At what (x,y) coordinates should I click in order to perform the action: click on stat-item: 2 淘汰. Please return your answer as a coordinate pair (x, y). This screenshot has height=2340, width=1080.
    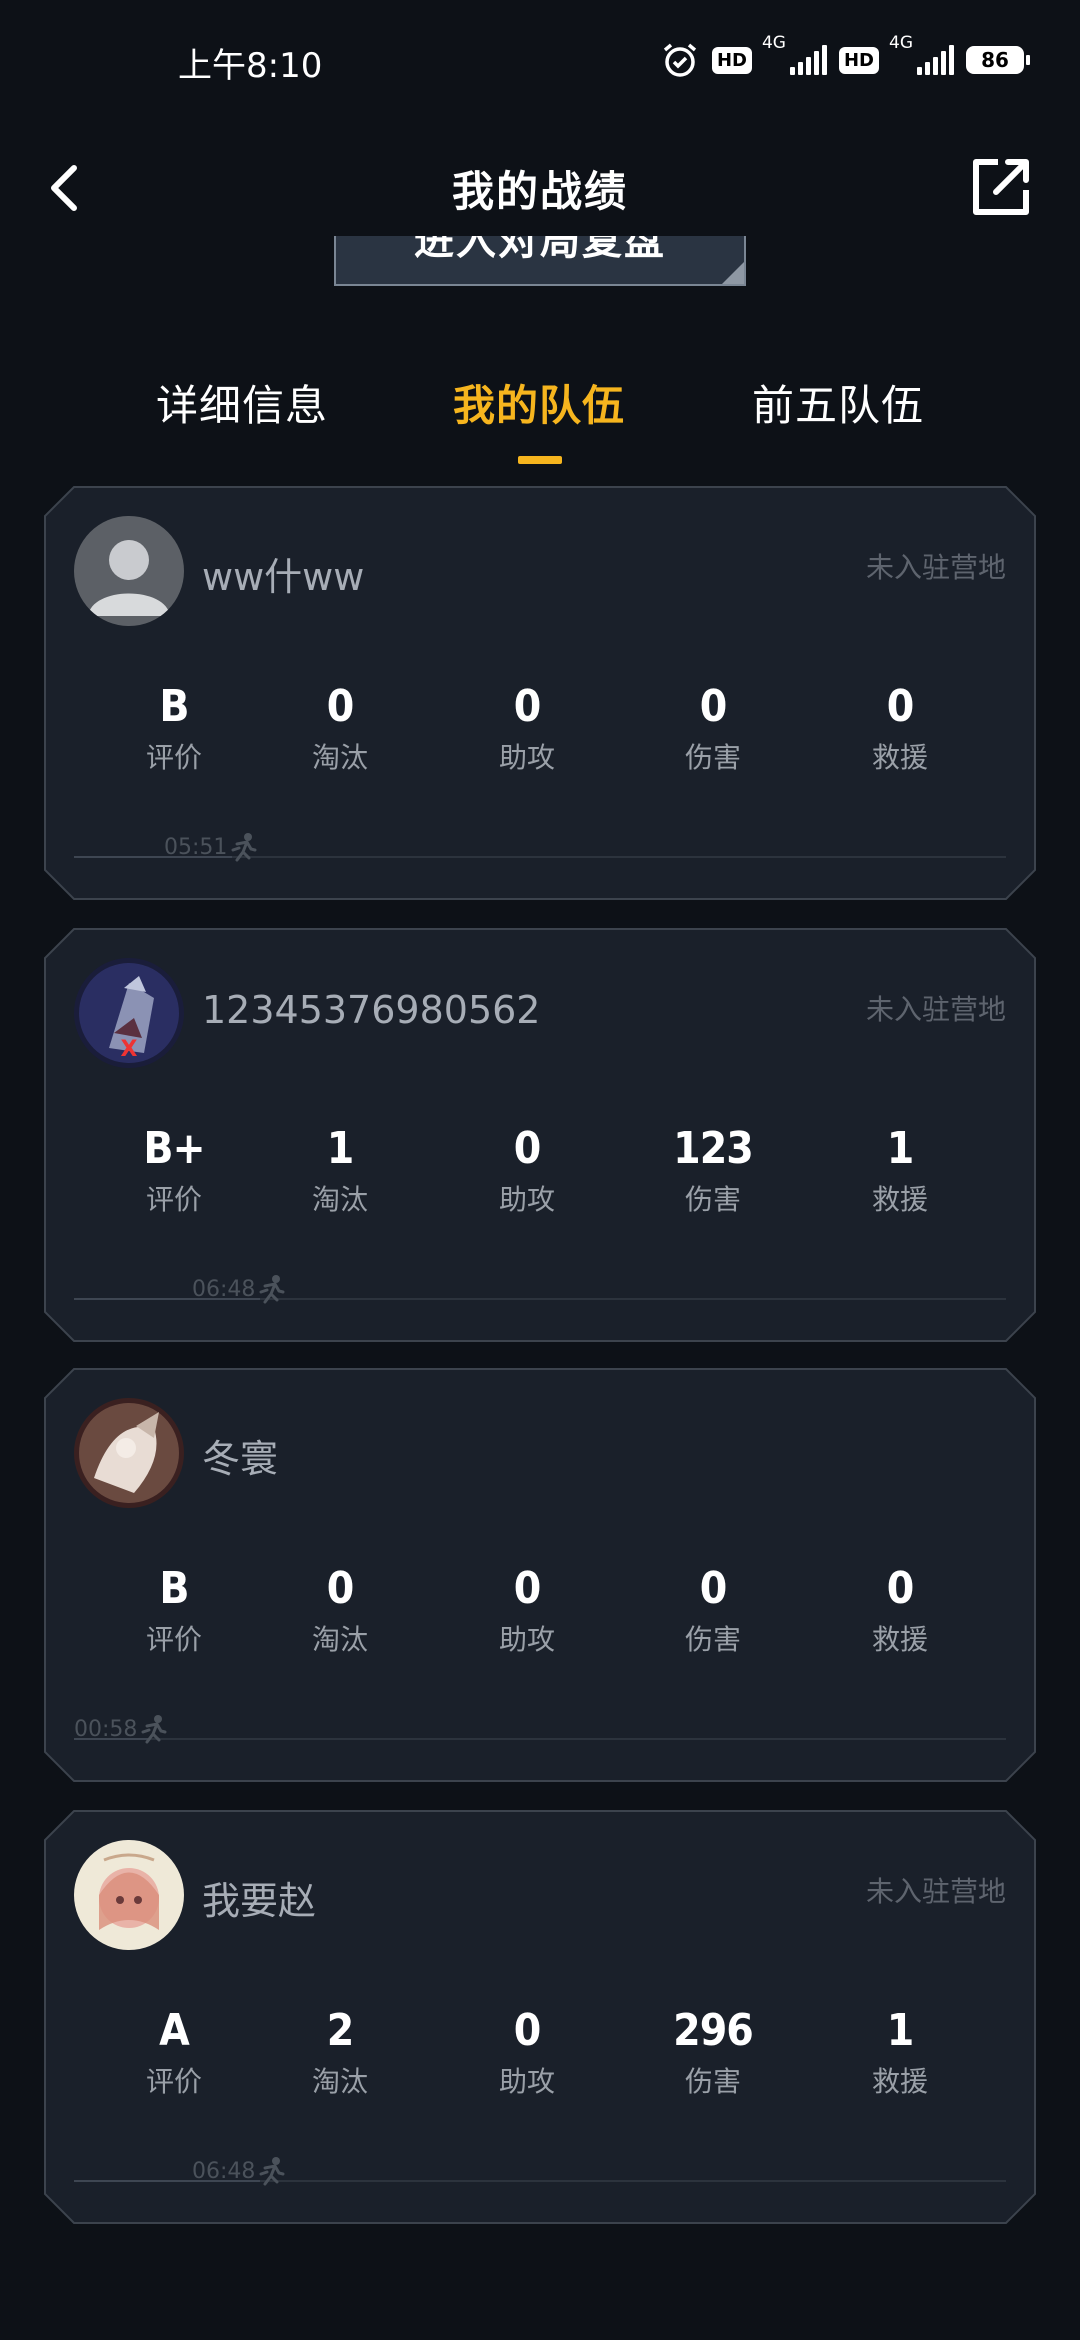
    Looking at the image, I should click on (340, 2053).